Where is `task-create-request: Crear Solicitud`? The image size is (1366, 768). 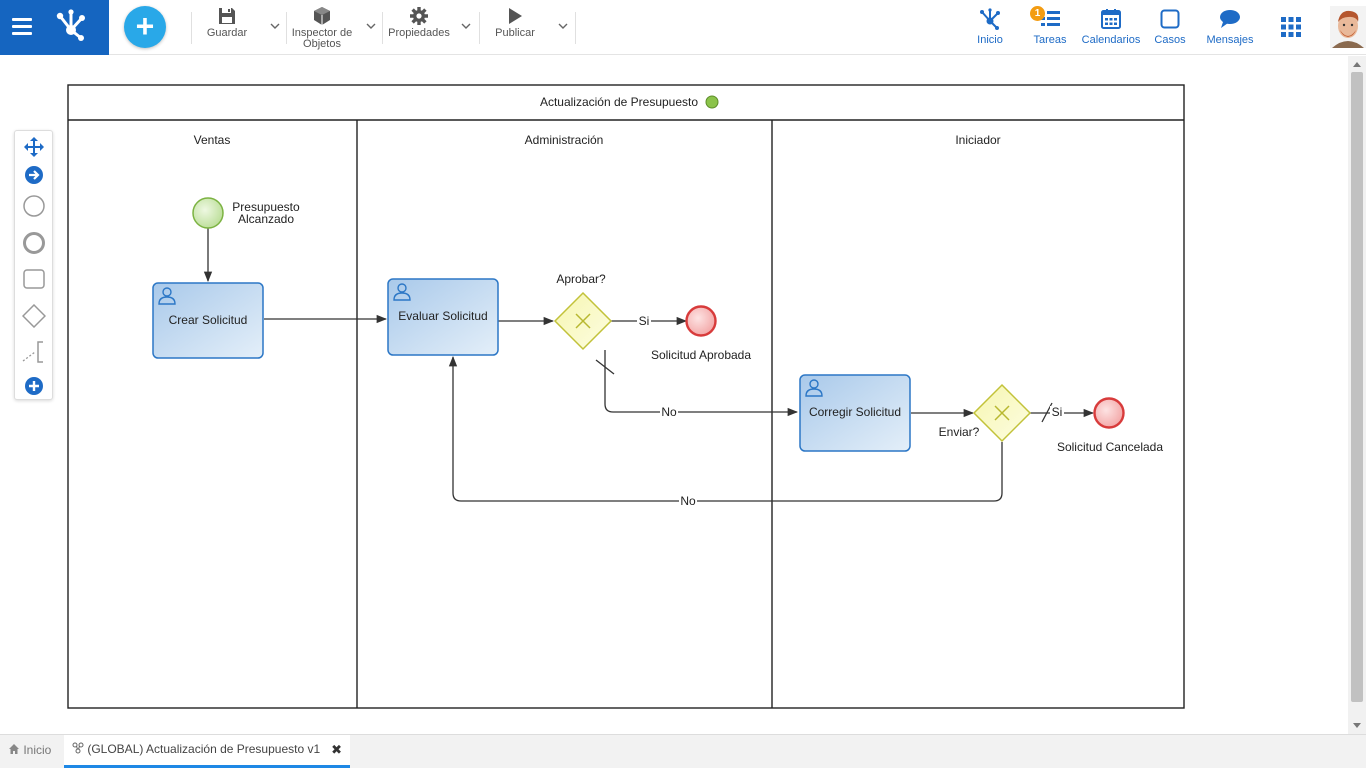
task-create-request: Crear Solicitud is located at coordinates (208, 320).